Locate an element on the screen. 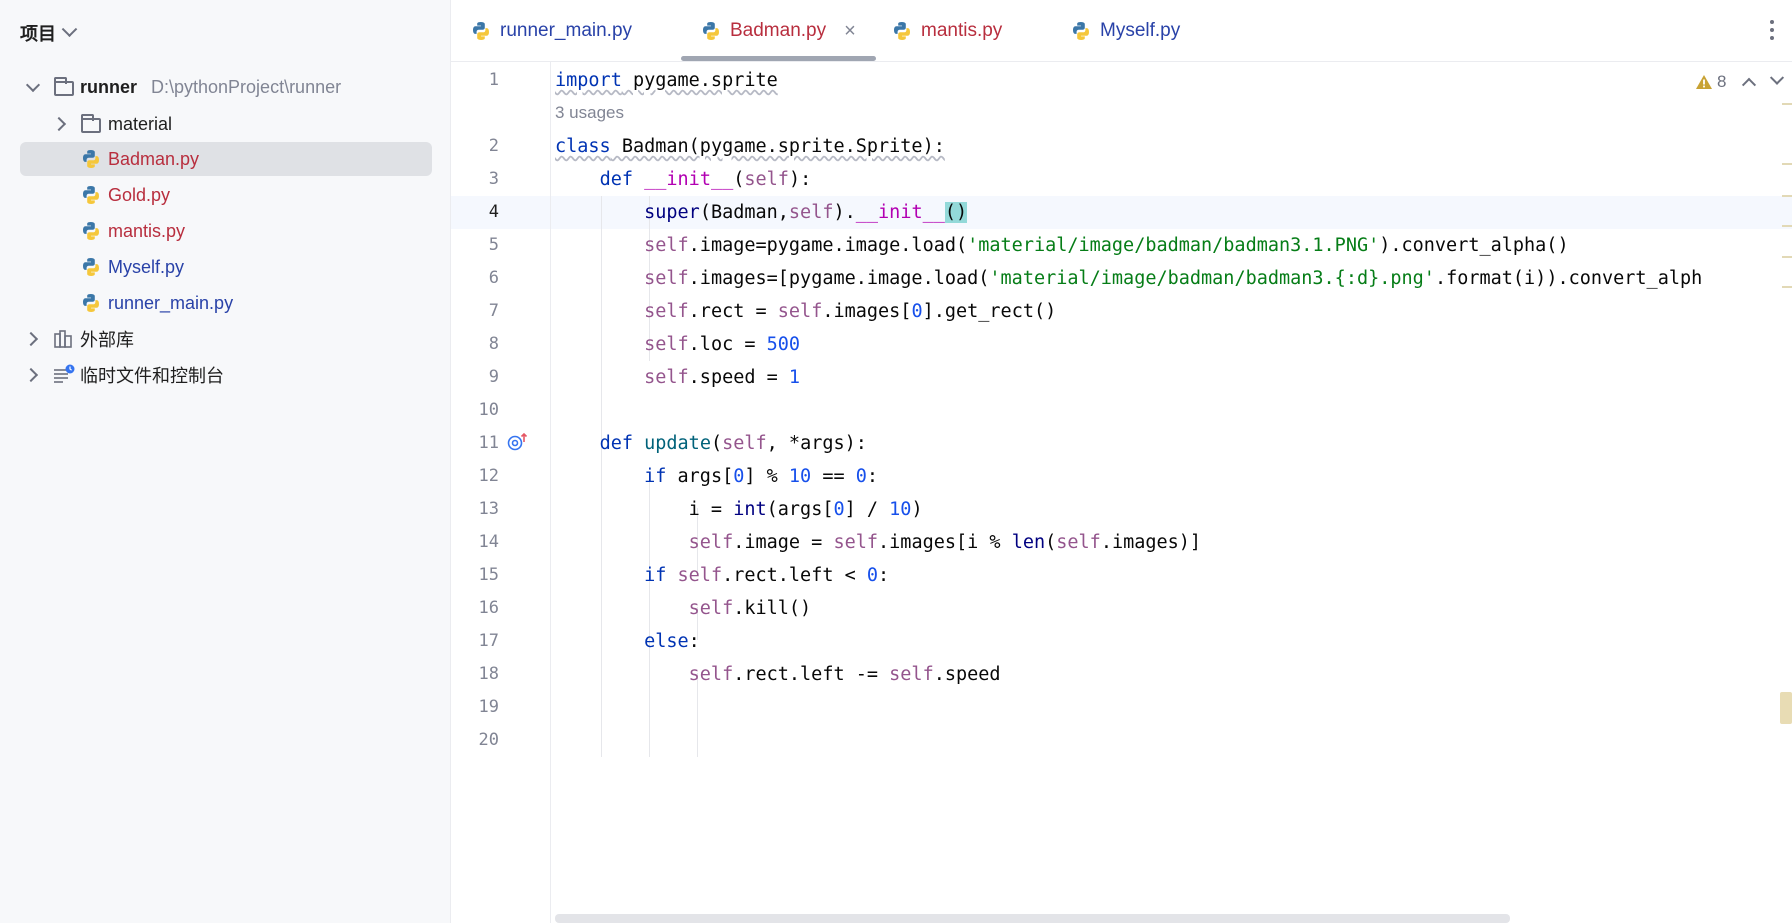  code-line-1: import pygame.sprite is located at coordinates (666, 80).